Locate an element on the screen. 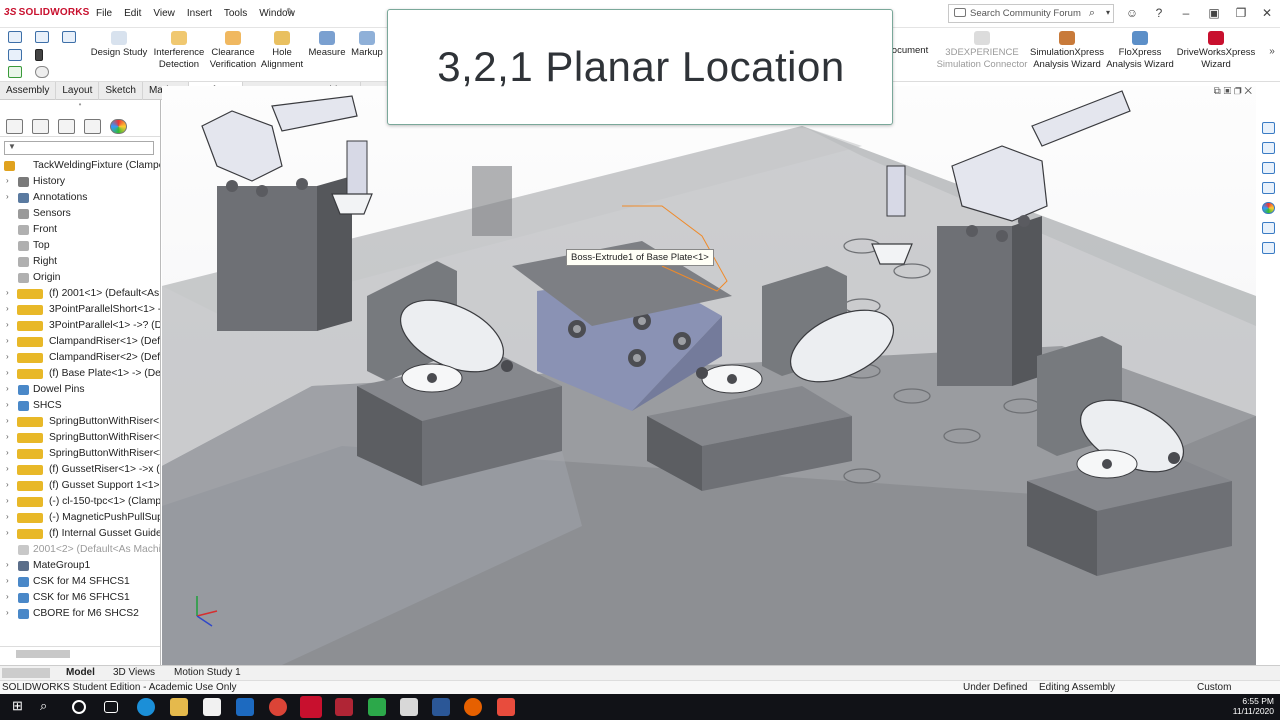  clearance-verification-button: Clearance Verification is located at coordinates (233, 51).